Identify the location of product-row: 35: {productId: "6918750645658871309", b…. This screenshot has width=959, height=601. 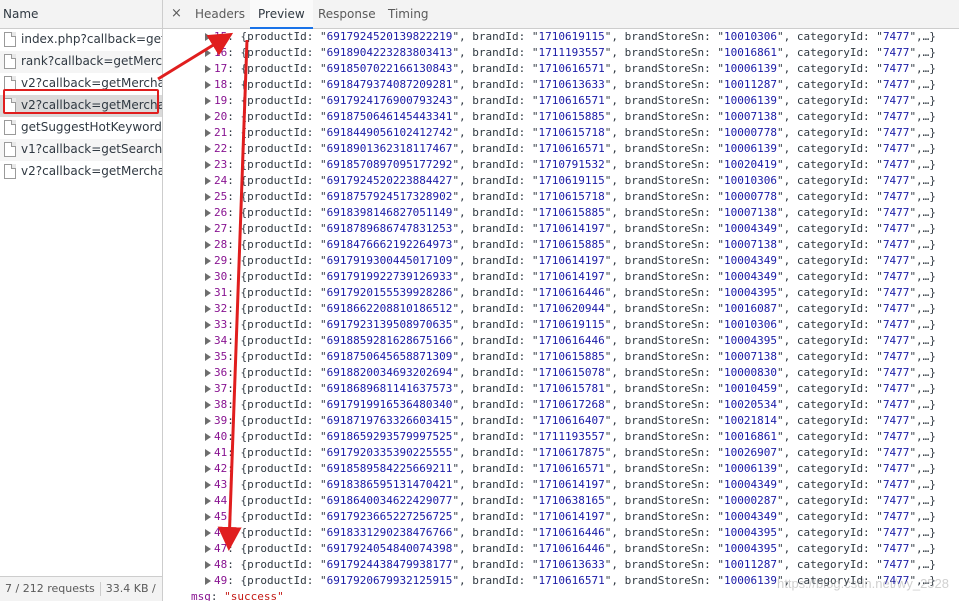
(561, 357).